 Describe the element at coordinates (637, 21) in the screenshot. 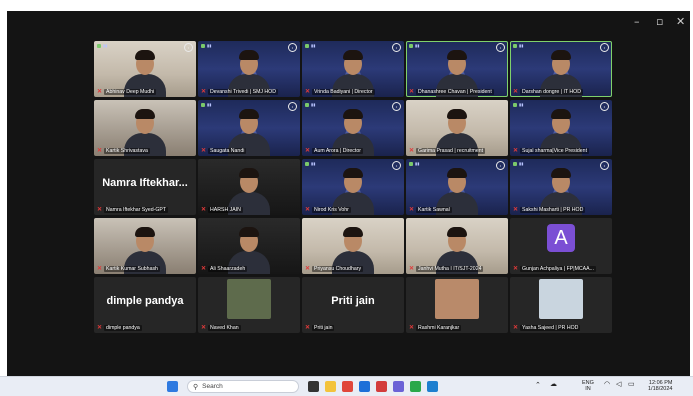

I see `minimize-button: –` at that location.